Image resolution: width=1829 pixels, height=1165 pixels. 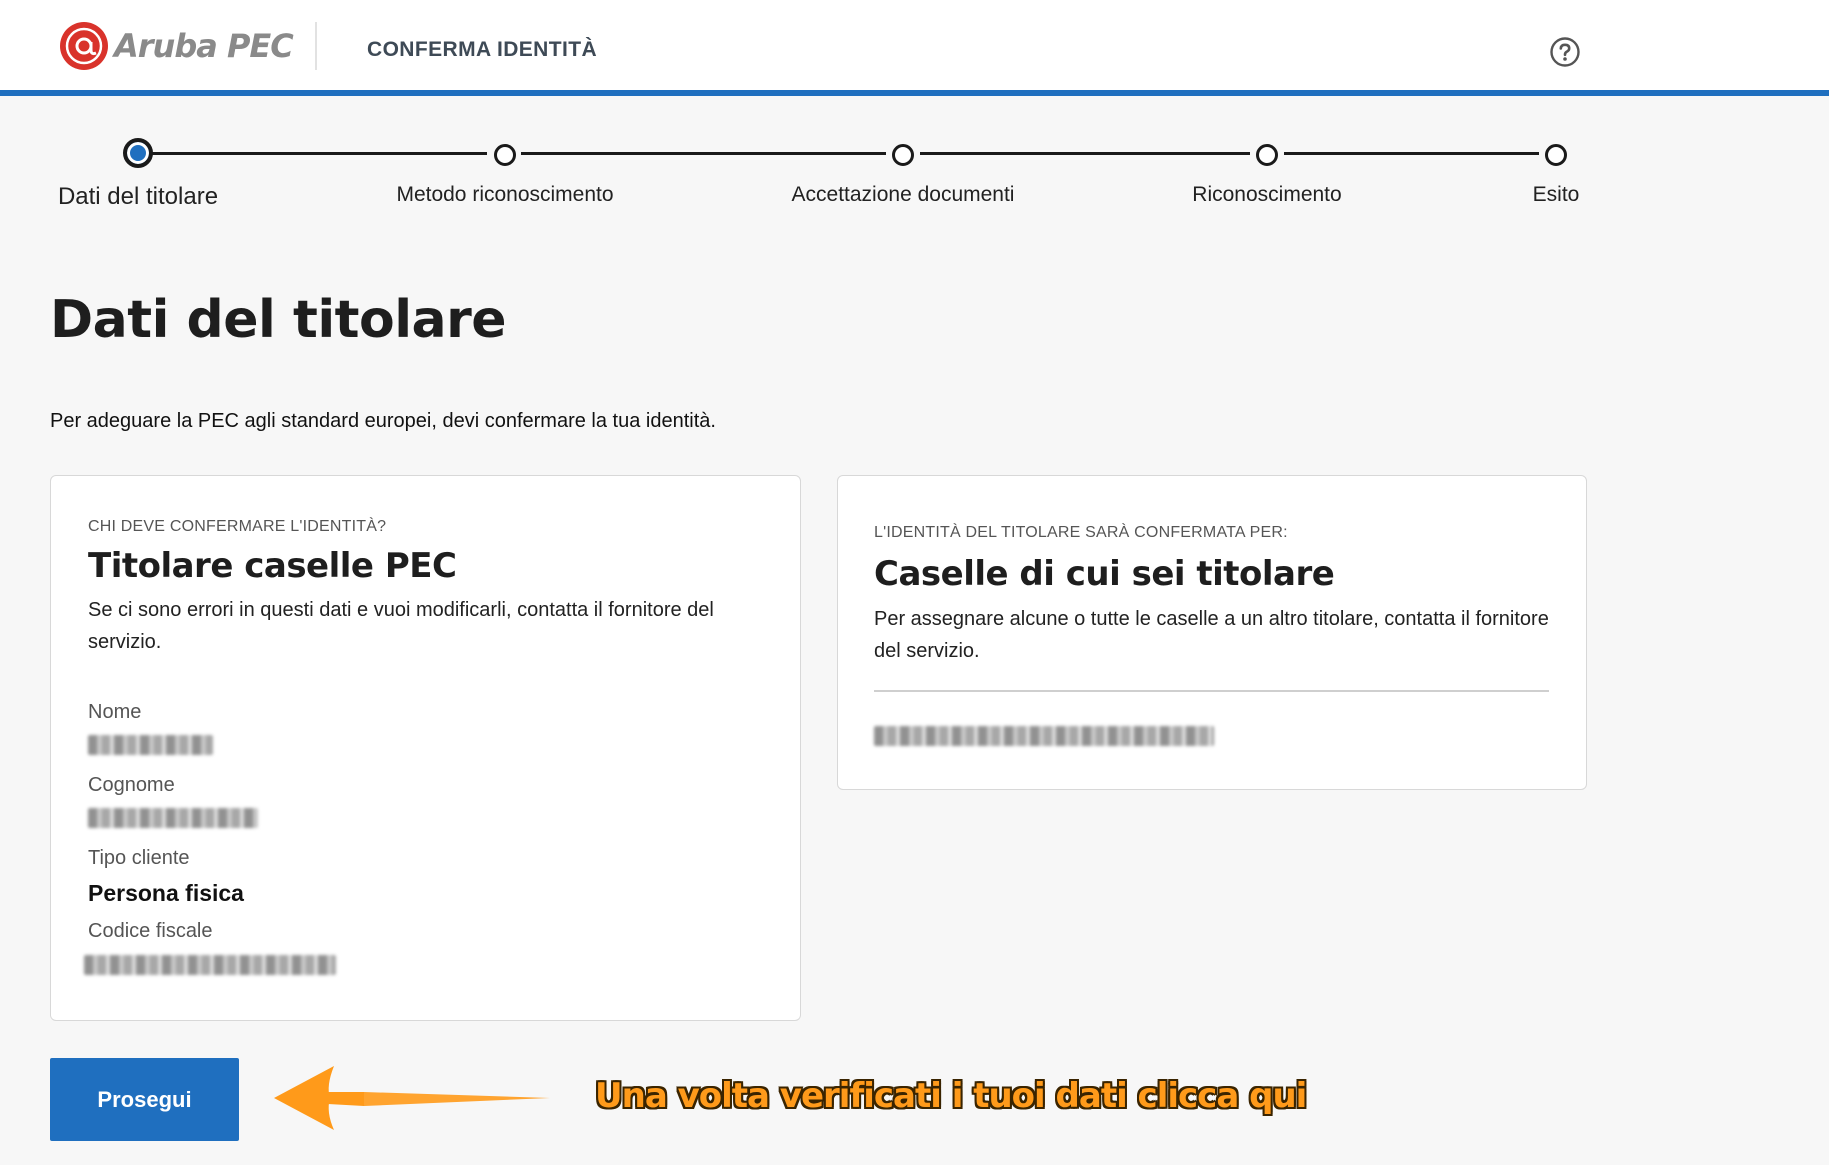 I want to click on continue-button: Prosegui, so click(x=144, y=1099).